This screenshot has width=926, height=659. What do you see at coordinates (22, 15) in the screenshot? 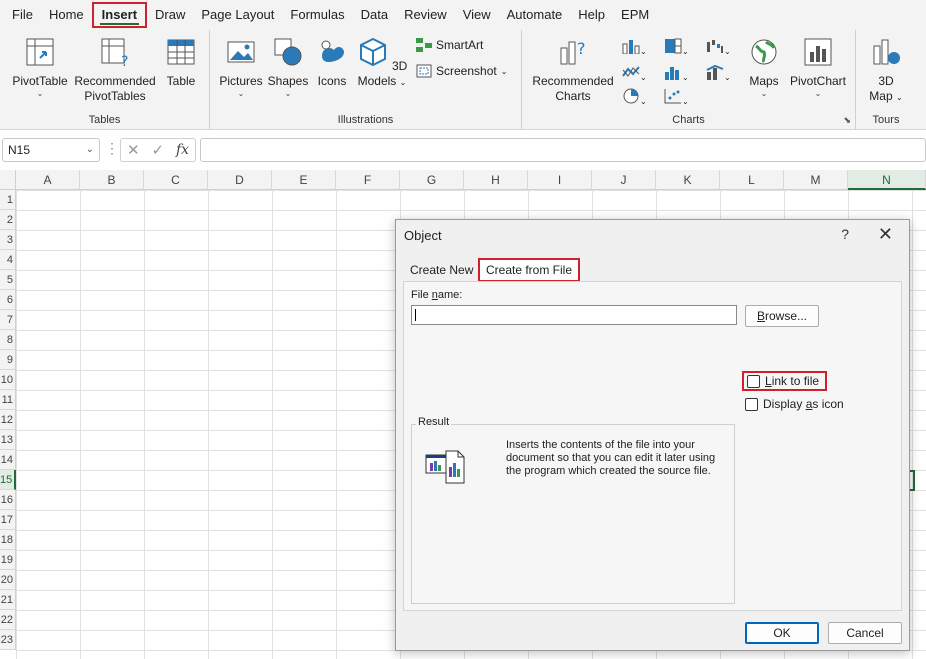
I see `menu-file: File` at bounding box center [22, 15].